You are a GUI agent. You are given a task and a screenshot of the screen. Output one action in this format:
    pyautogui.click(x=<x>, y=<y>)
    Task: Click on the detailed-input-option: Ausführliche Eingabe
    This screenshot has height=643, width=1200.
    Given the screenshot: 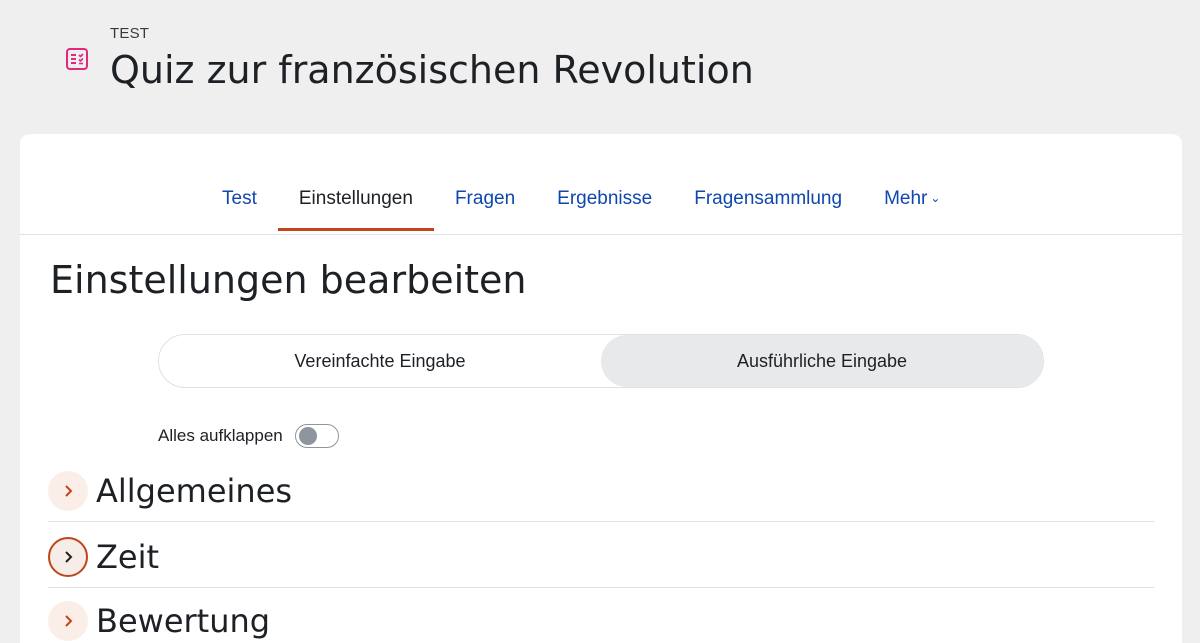 What is the action you would take?
    pyautogui.click(x=822, y=361)
    